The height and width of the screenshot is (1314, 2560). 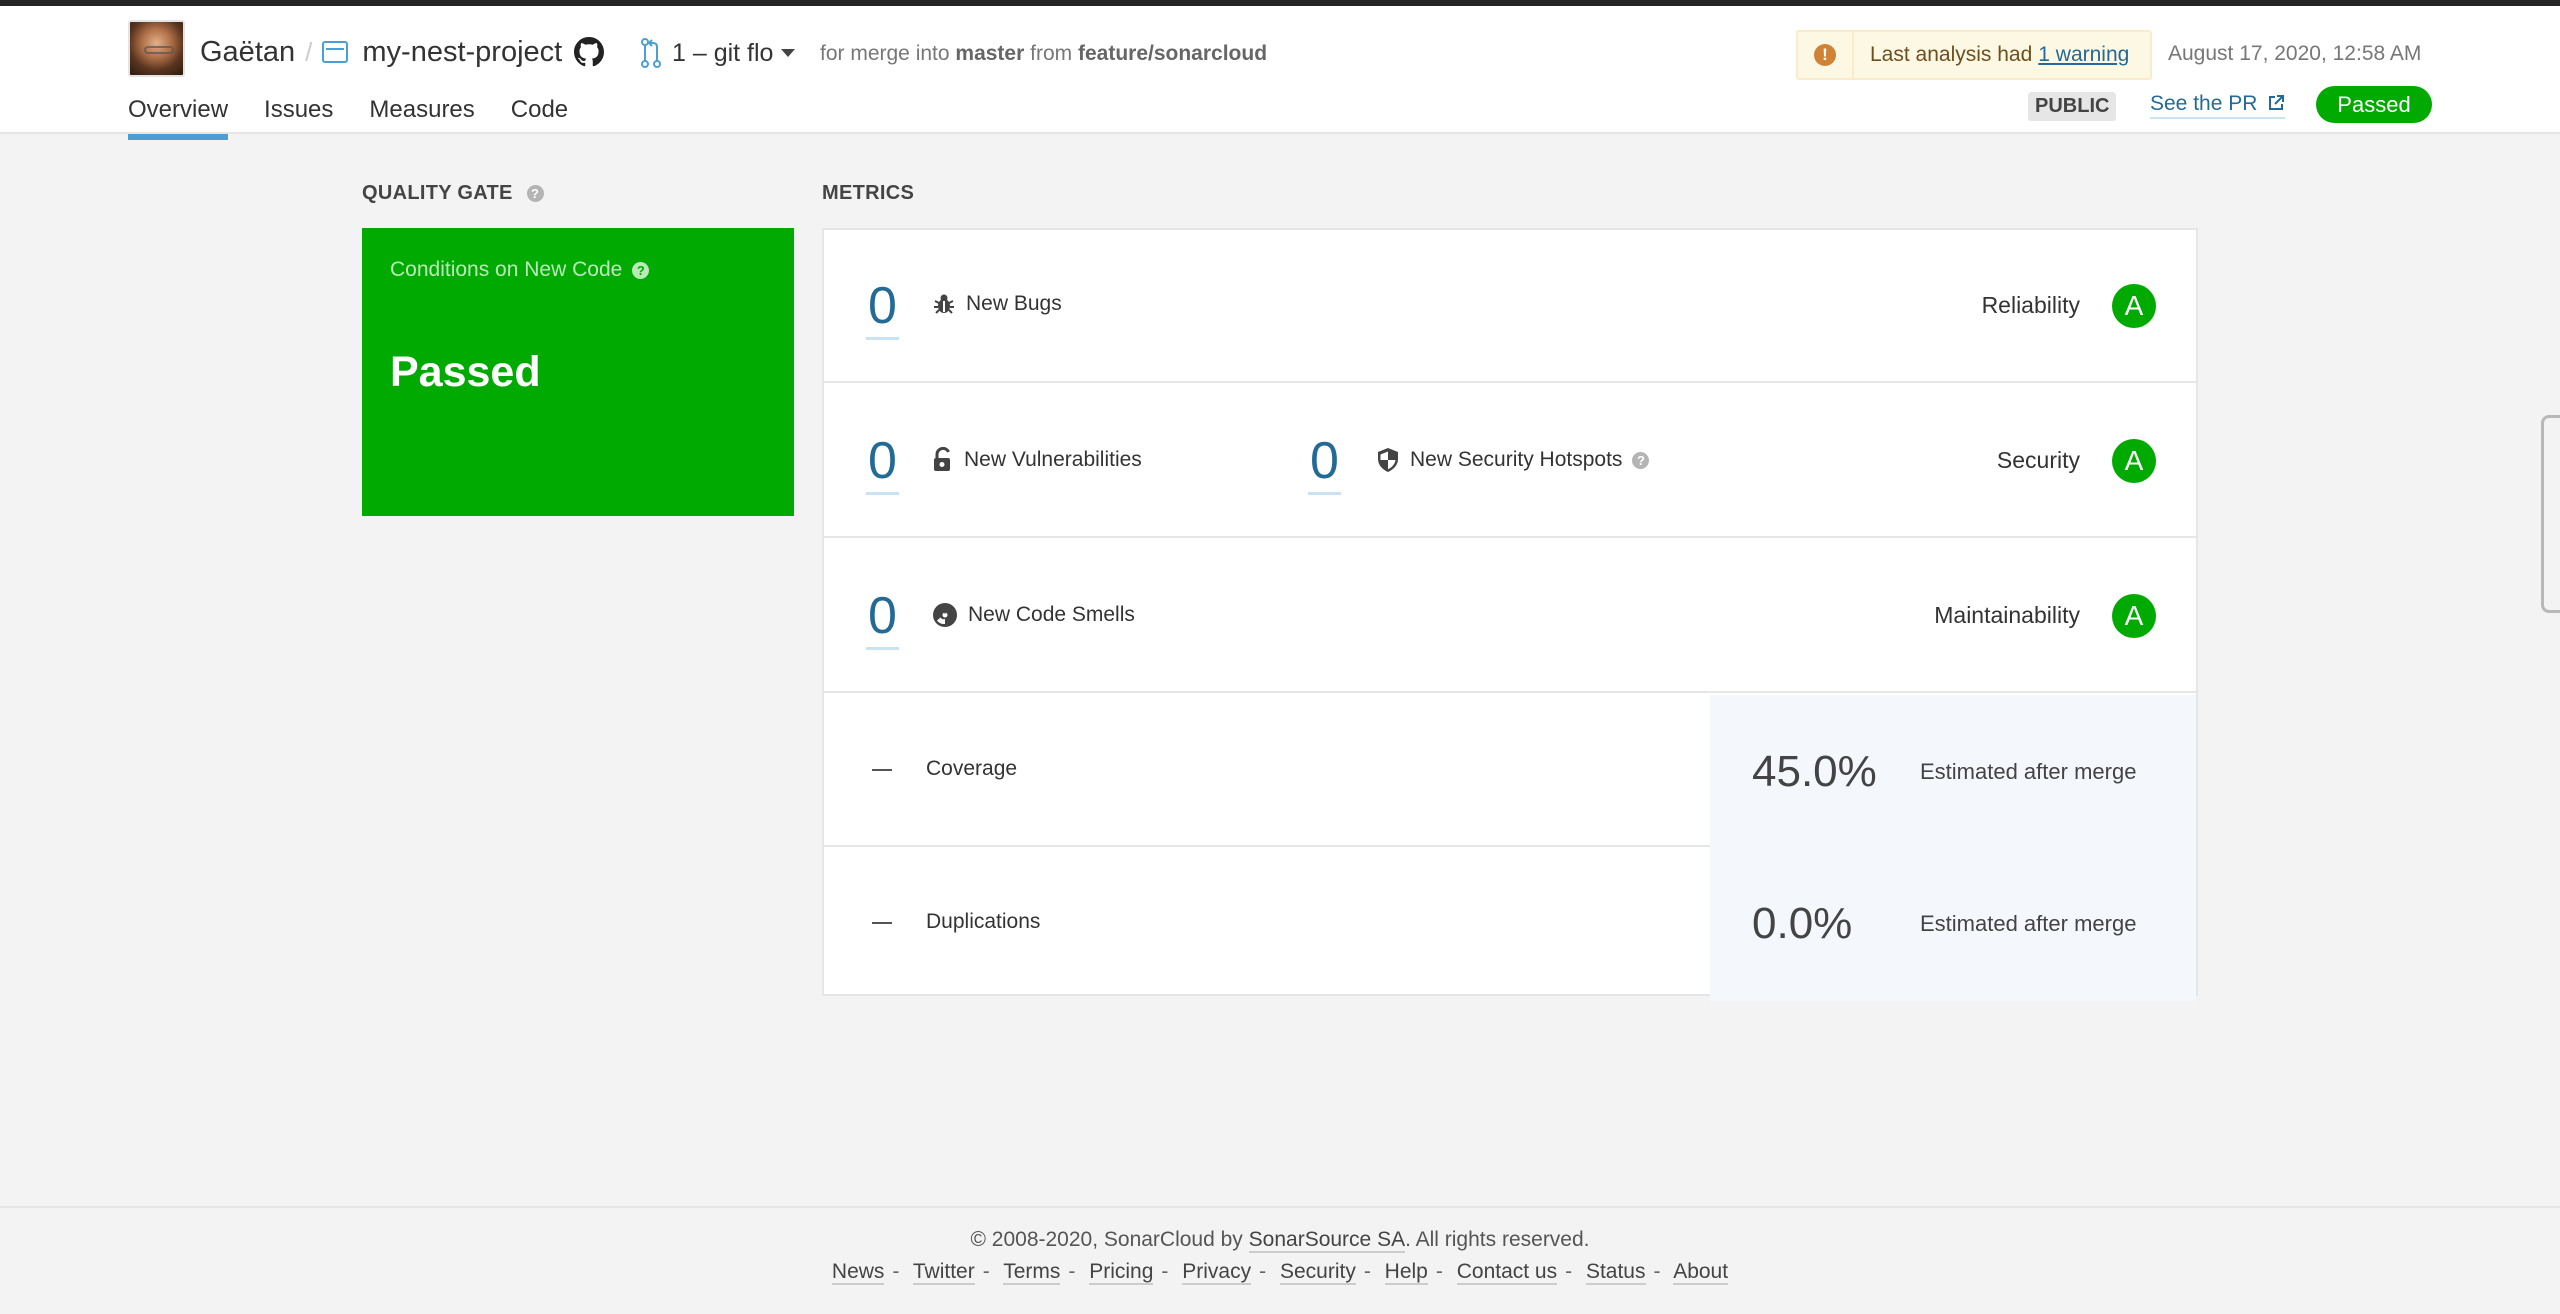 I want to click on reliability-rating: A, so click(x=2134, y=306).